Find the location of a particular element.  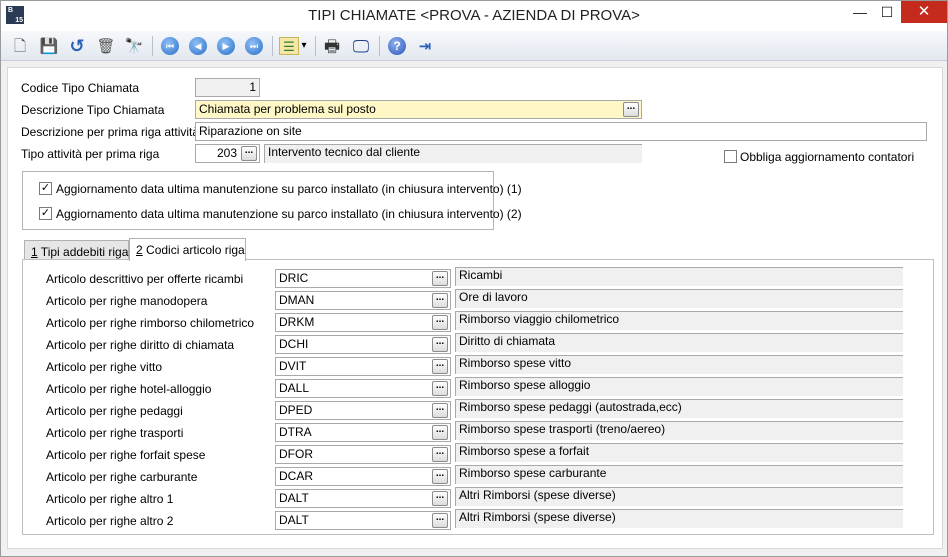

obbliga-label: Obbliga aggiornamento contatori is located at coordinates (827, 157).